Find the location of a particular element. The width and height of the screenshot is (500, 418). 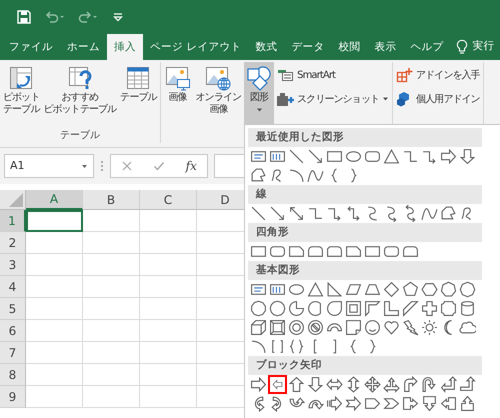

lightbulb-icon is located at coordinates (462, 47).